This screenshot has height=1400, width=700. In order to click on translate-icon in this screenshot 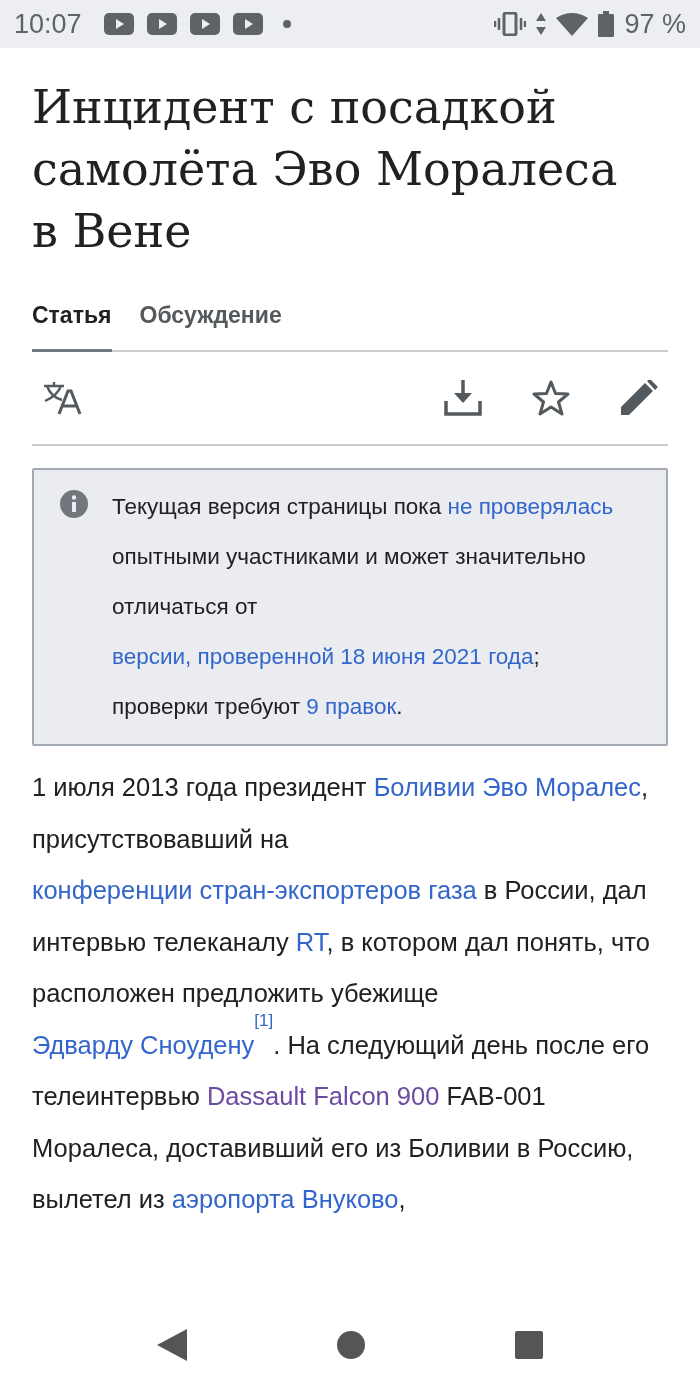, I will do `click(63, 398)`.